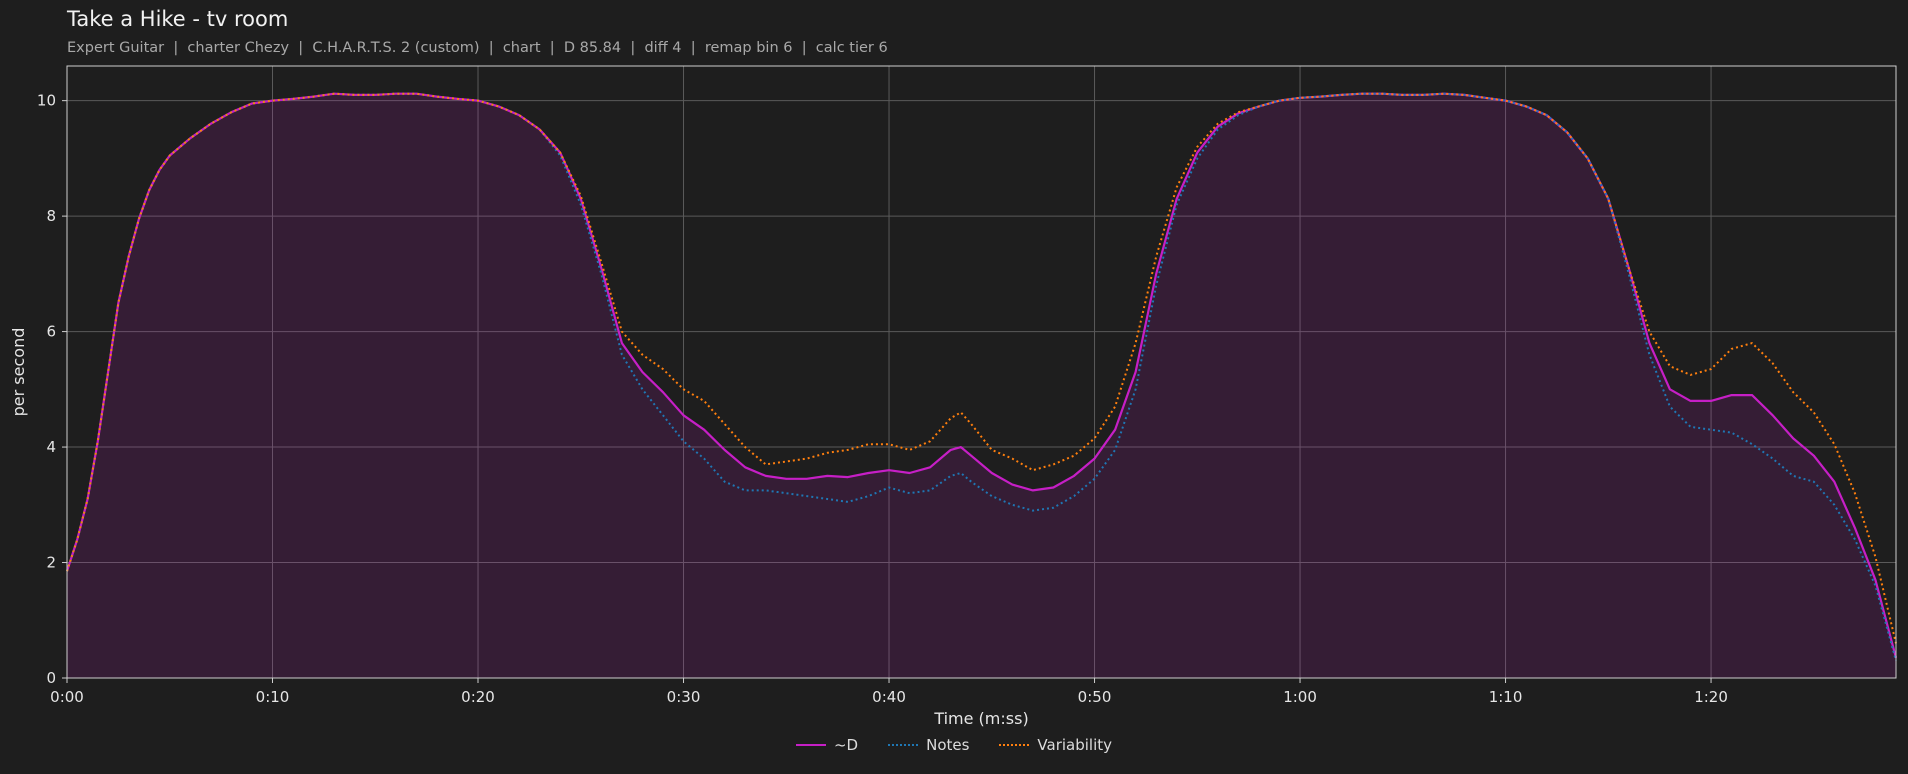  Describe the element at coordinates (51, 332) in the screenshot. I see `y-tick-label: 6` at that location.